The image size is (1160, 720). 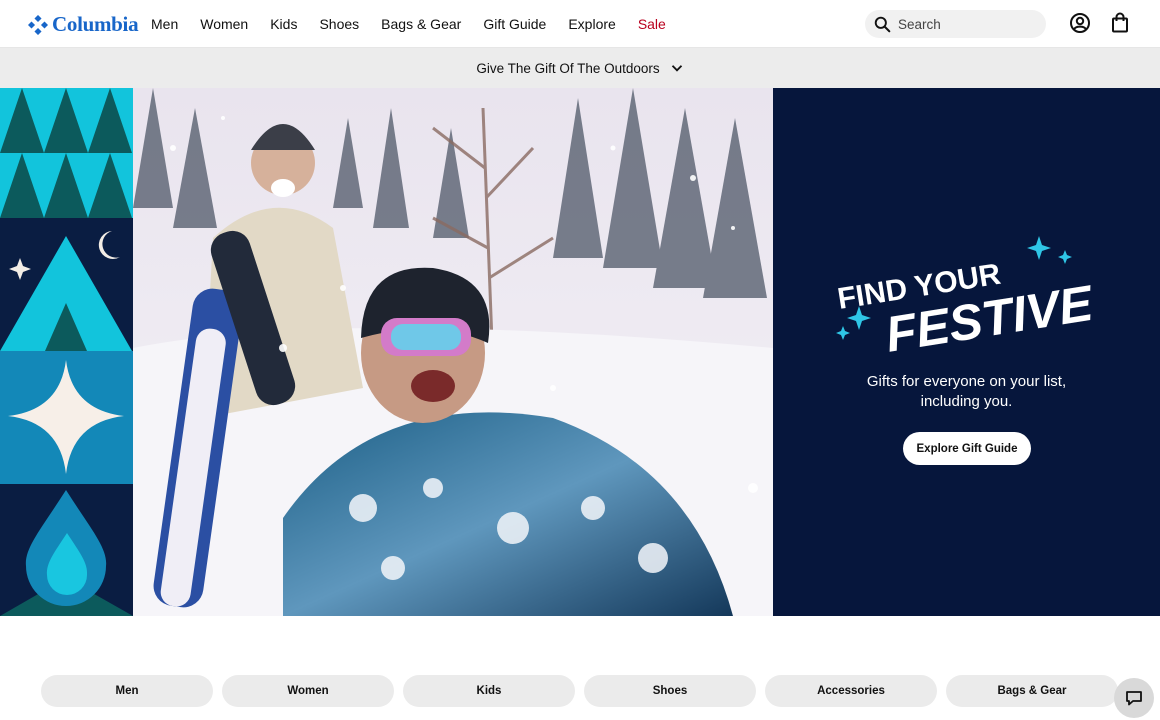 What do you see at coordinates (1032, 691) in the screenshot?
I see `category-bags-gear-button: Bags & Gear` at bounding box center [1032, 691].